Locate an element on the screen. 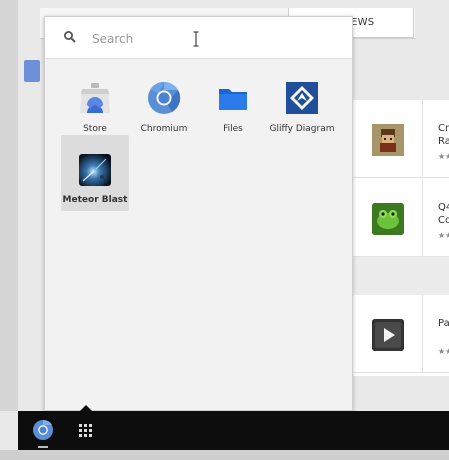 The width and height of the screenshot is (449, 460). background-app-row: Pa ★★ is located at coordinates (400, 334).